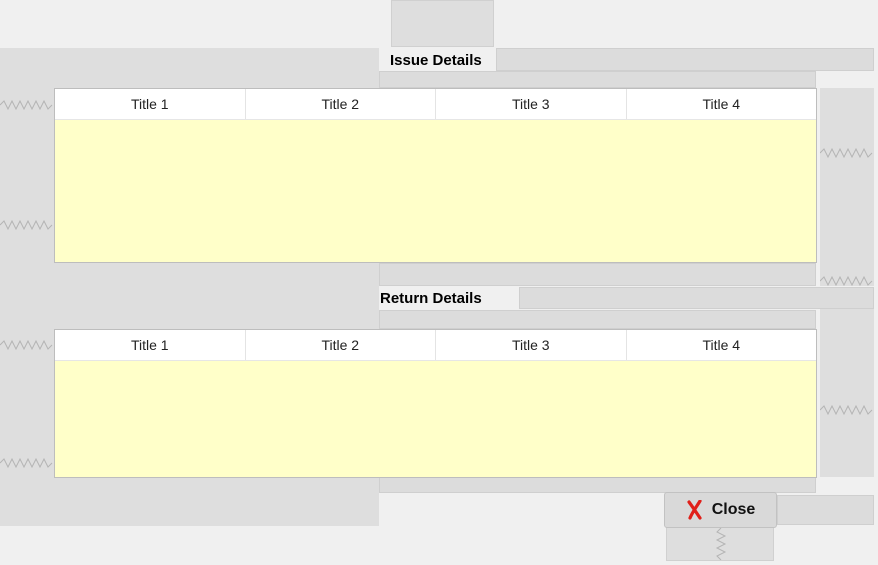 This screenshot has width=878, height=565. Describe the element at coordinates (597, 485) in the screenshot. I see `return-bottom-strip` at that location.